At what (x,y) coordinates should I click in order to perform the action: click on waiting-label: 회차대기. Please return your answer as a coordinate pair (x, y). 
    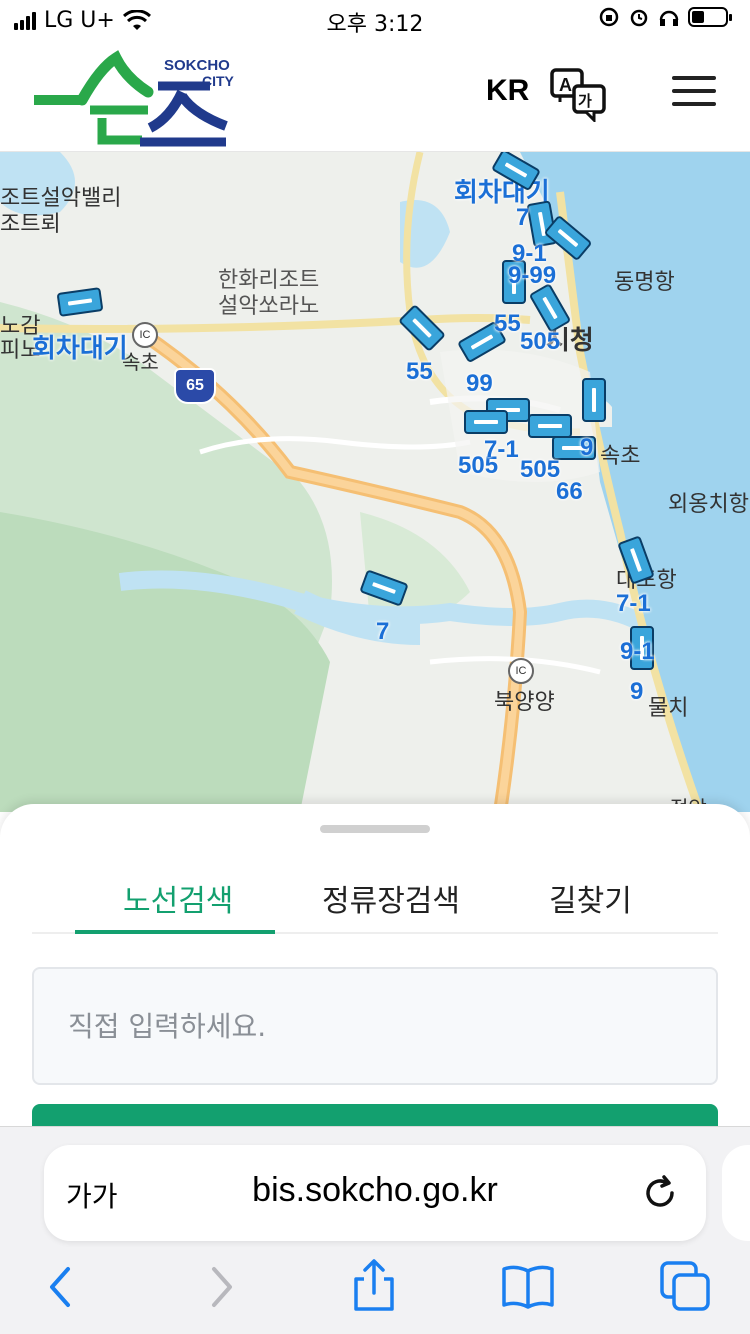
    Looking at the image, I should click on (80, 348).